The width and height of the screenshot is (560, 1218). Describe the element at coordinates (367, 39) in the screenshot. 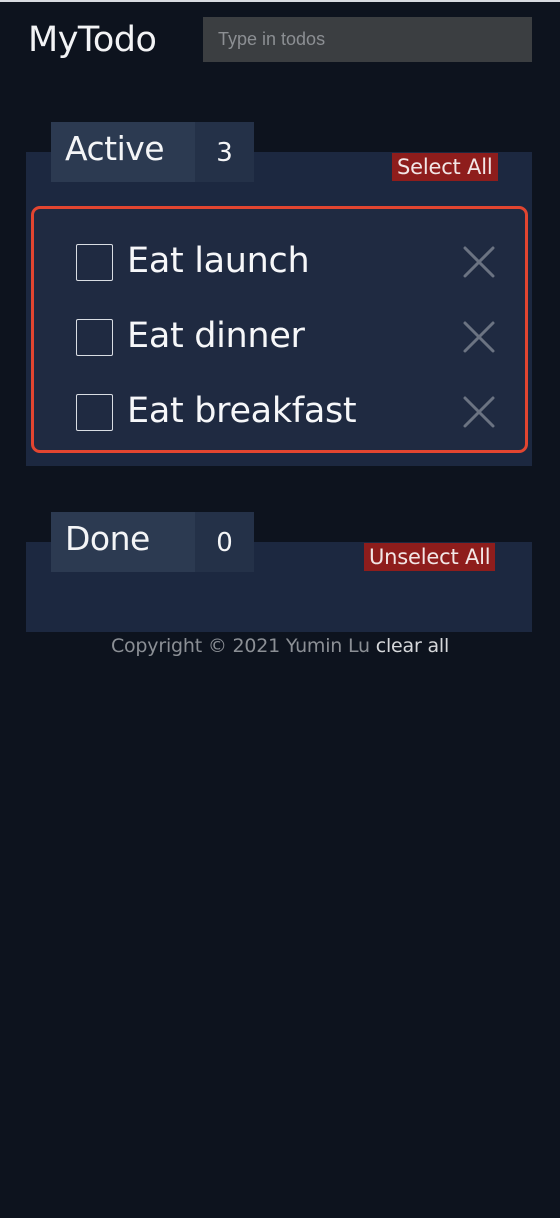

I see `todo-input` at that location.